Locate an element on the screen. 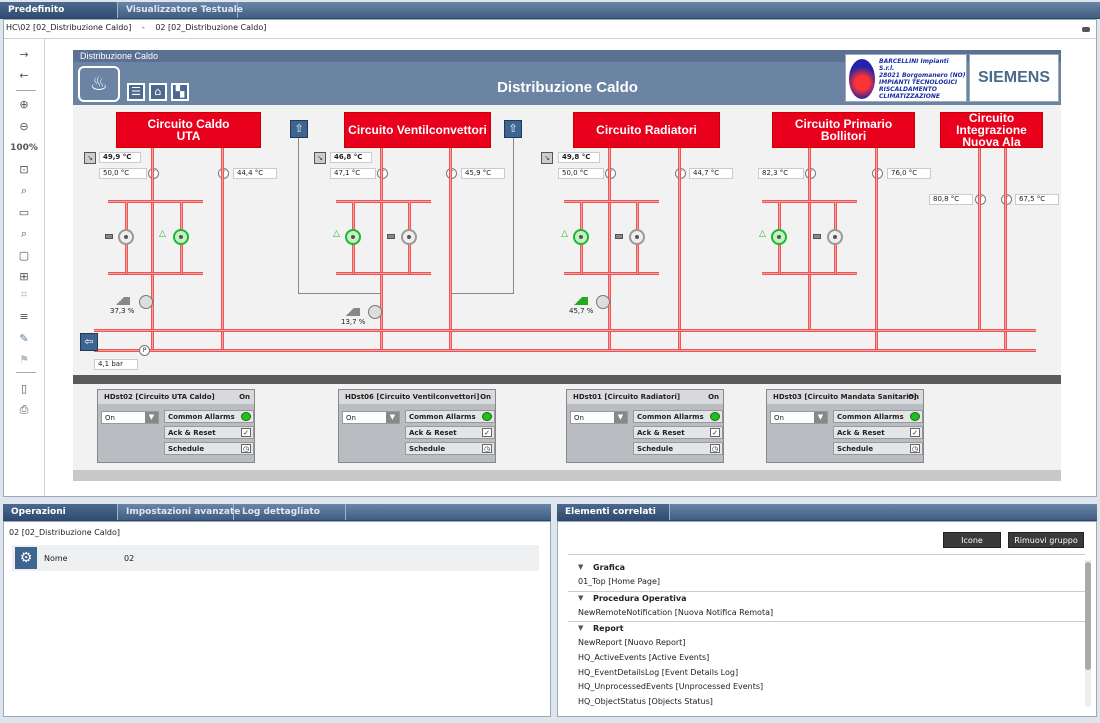 The height and width of the screenshot is (723, 1100). return-temp: 45,9 °C is located at coordinates (483, 173).